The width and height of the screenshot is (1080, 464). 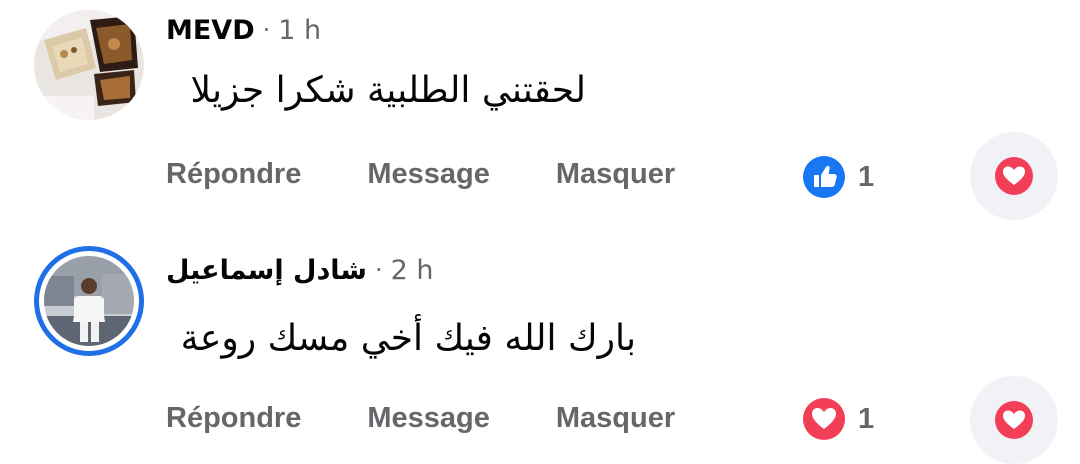 I want to click on comment-text: لحقتني الطلبية شكرا جزيلا, so click(x=388, y=90).